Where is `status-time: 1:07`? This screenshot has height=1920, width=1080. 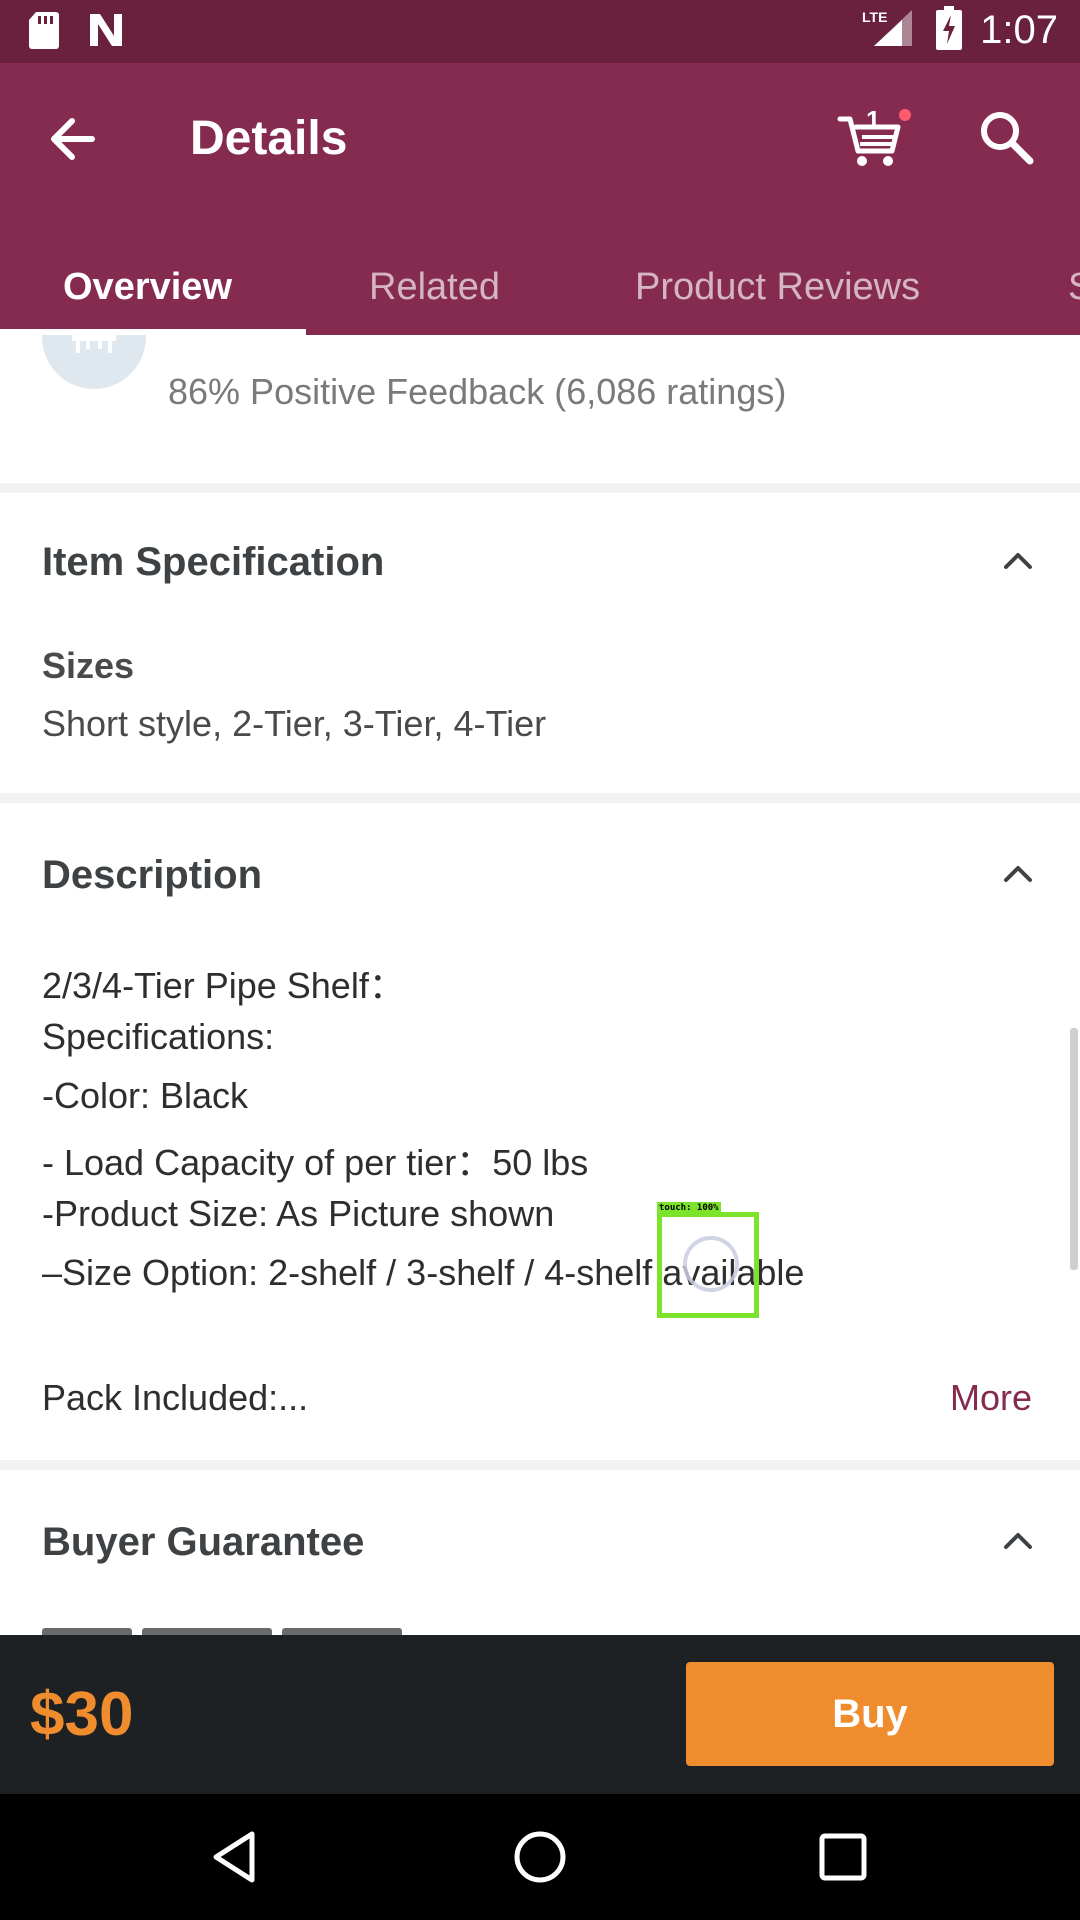
status-time: 1:07 is located at coordinates (1019, 30).